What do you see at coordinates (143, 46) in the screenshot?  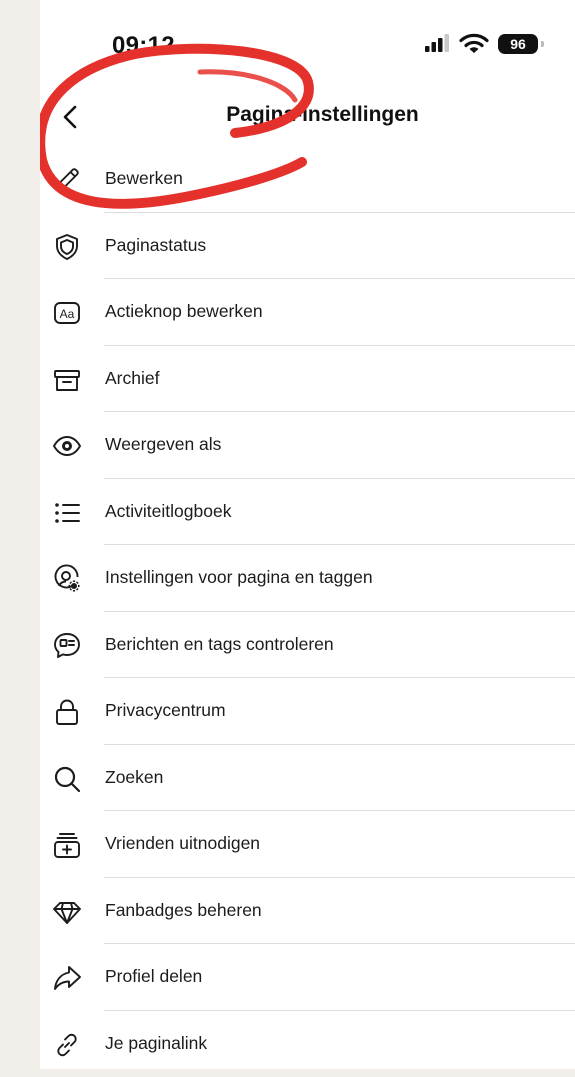 I see `status-time: 09:12` at bounding box center [143, 46].